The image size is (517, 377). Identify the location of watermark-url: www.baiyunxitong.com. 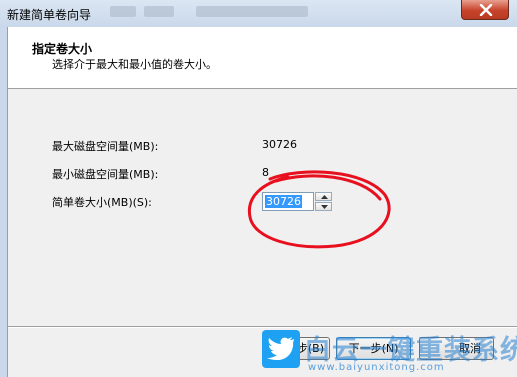
(376, 367).